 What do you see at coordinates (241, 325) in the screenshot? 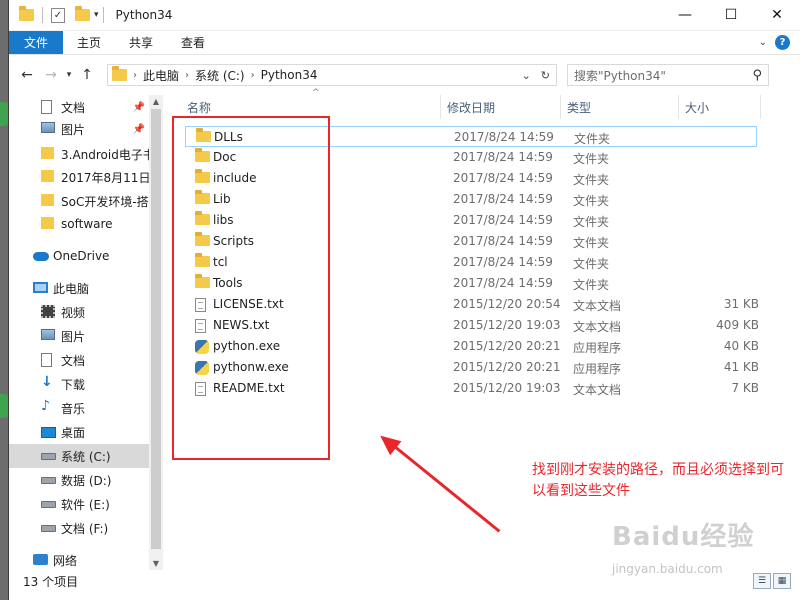
I see `file-name: NEWS.txt` at bounding box center [241, 325].